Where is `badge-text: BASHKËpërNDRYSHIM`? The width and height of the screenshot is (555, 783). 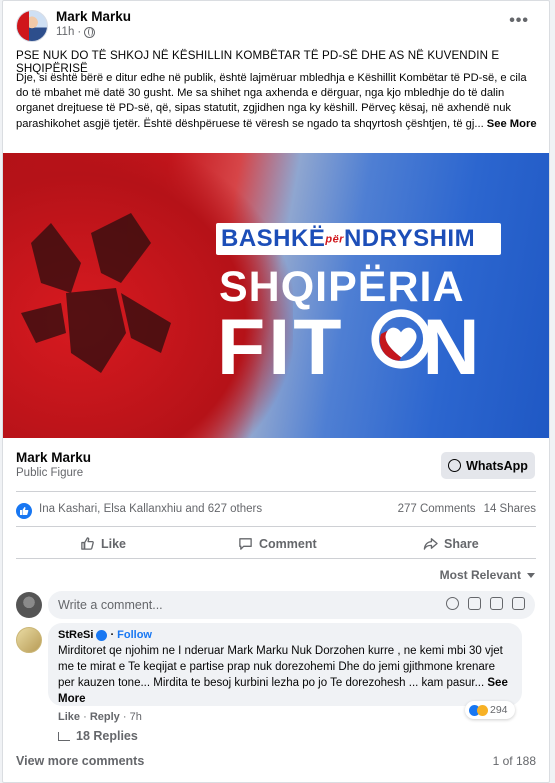
badge-text: BASHKËpërNDRYSHIM is located at coordinates (348, 239).